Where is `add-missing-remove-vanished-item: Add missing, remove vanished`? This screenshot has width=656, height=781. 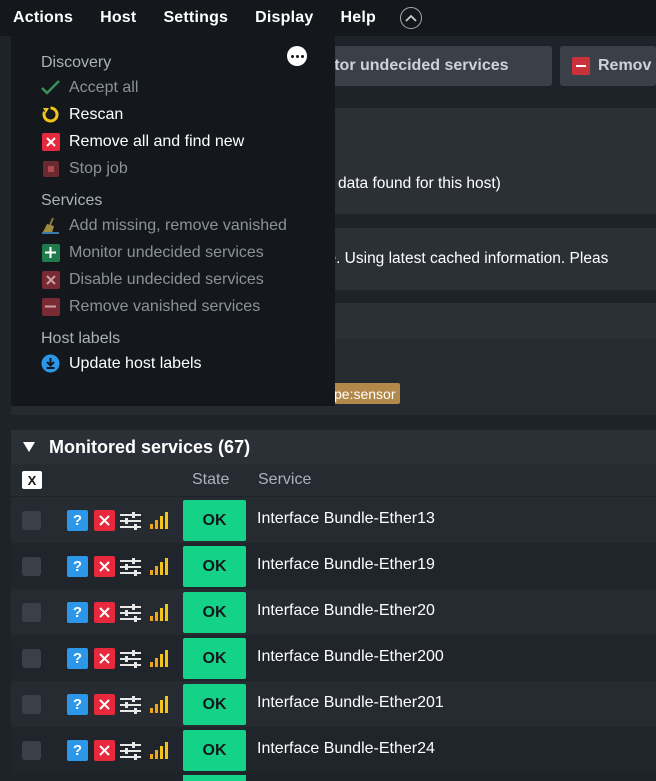 add-missing-remove-vanished-item: Add missing, remove vanished is located at coordinates (188, 225).